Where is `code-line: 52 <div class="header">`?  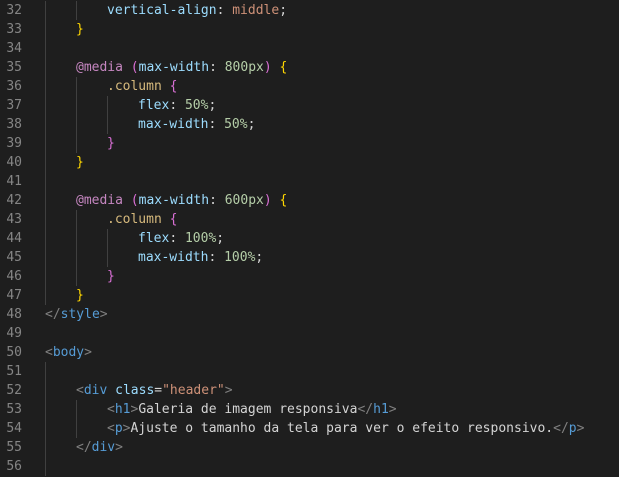 code-line: 52 <div class="header"> is located at coordinates (309, 390).